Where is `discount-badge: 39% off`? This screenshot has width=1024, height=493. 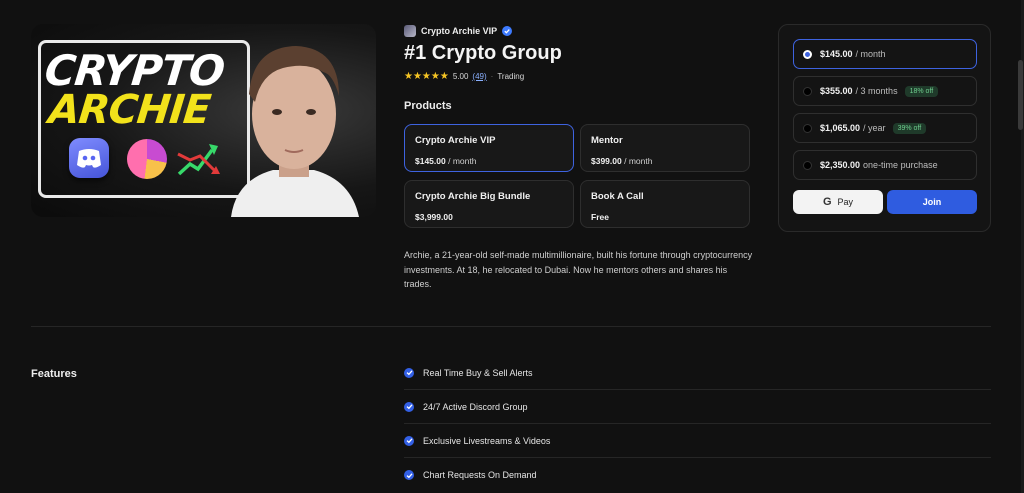
discount-badge: 39% off is located at coordinates (909, 128).